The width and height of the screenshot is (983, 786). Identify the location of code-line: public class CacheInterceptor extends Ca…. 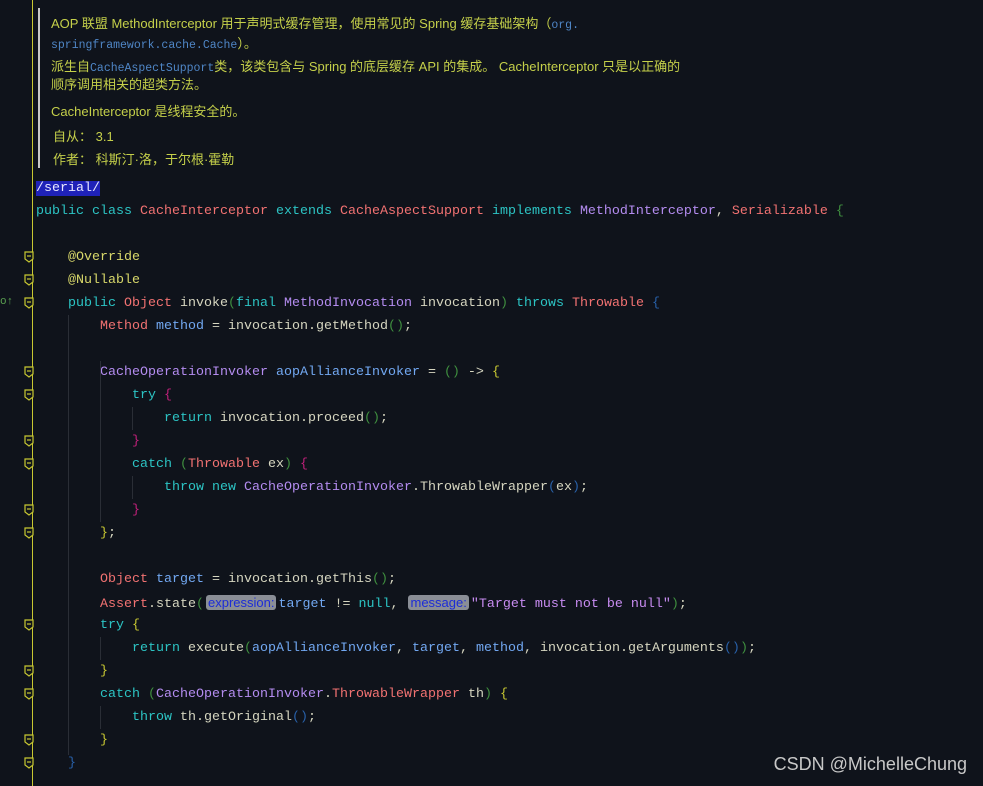
(440, 211).